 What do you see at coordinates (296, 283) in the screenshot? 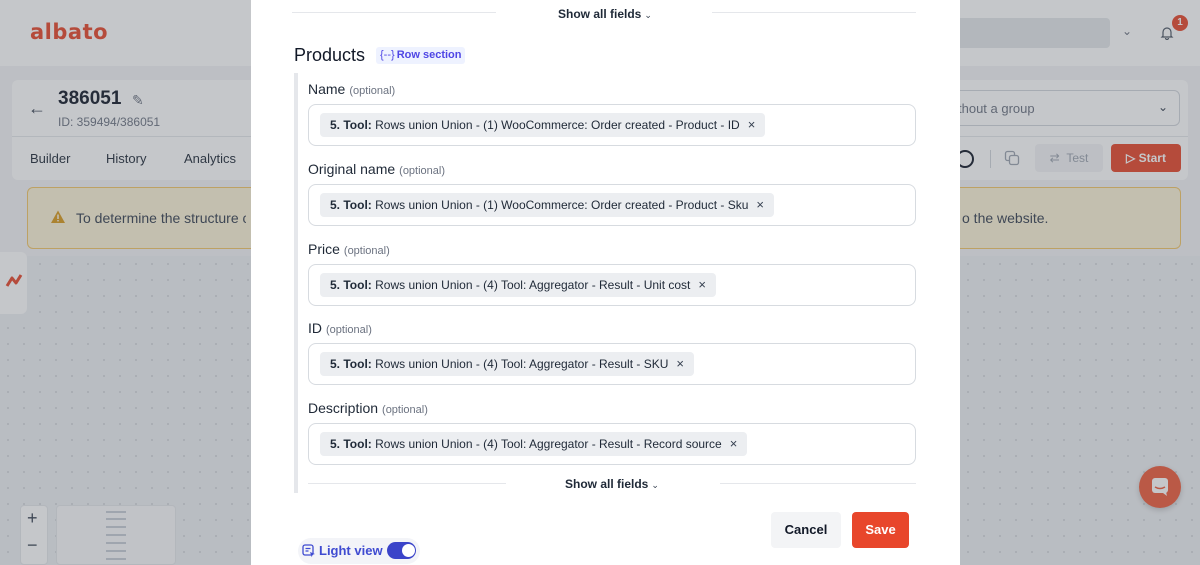
I see `section-rail` at bounding box center [296, 283].